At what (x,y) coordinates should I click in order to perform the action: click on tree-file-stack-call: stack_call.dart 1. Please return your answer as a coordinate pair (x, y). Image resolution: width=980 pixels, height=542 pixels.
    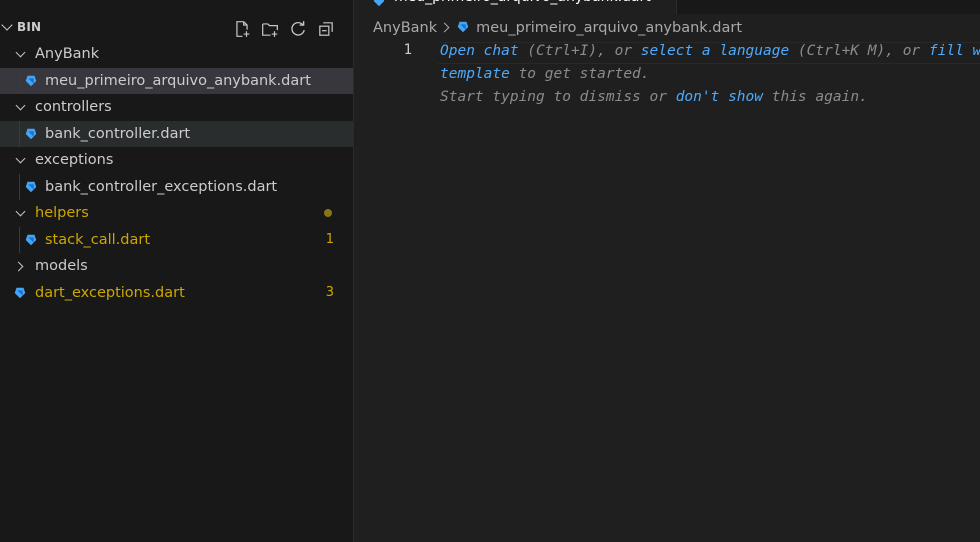
    Looking at the image, I should click on (176, 239).